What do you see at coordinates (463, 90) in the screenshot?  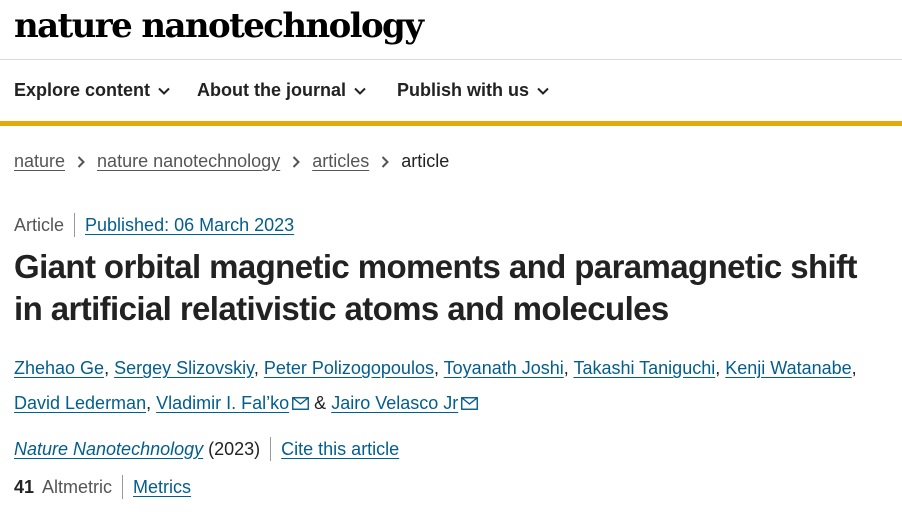 I see `nav-publish-label: Publish with us` at bounding box center [463, 90].